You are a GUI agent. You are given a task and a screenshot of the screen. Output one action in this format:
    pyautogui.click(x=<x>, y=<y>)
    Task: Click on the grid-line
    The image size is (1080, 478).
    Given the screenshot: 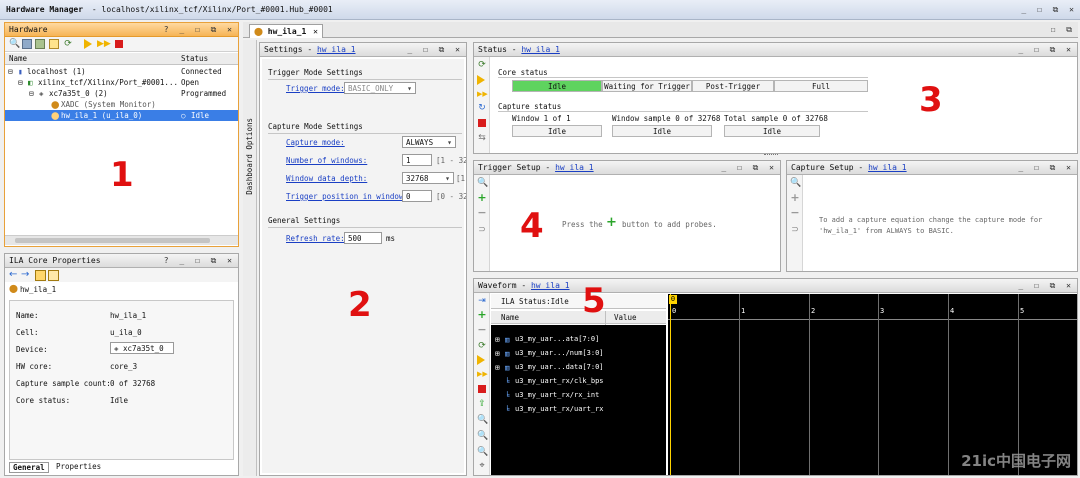 What is the action you would take?
    pyautogui.click(x=948, y=384)
    